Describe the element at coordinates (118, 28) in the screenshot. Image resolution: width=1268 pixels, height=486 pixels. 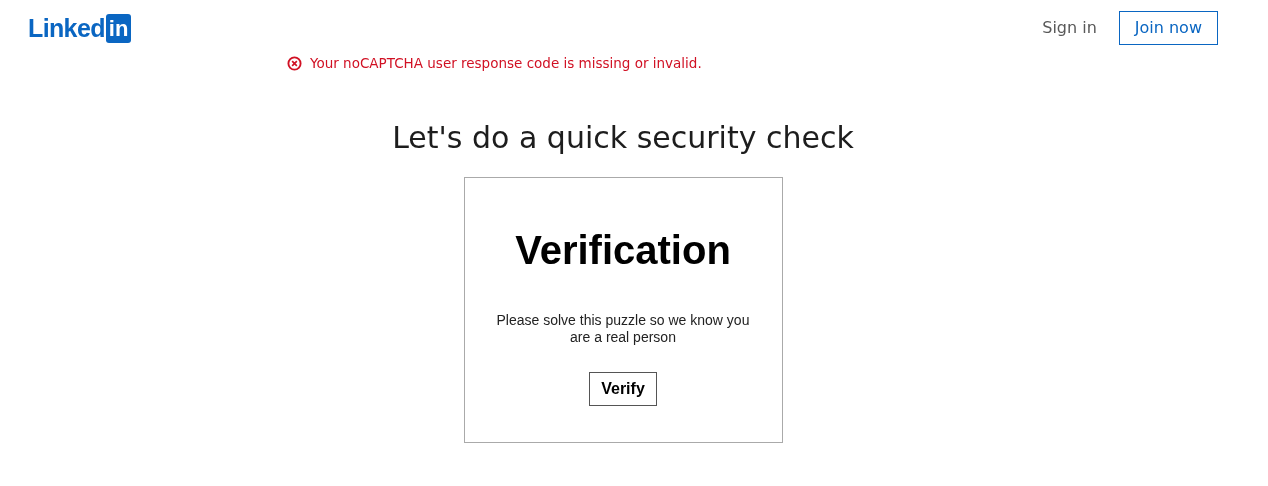
I see `logo-badge: in` at that location.